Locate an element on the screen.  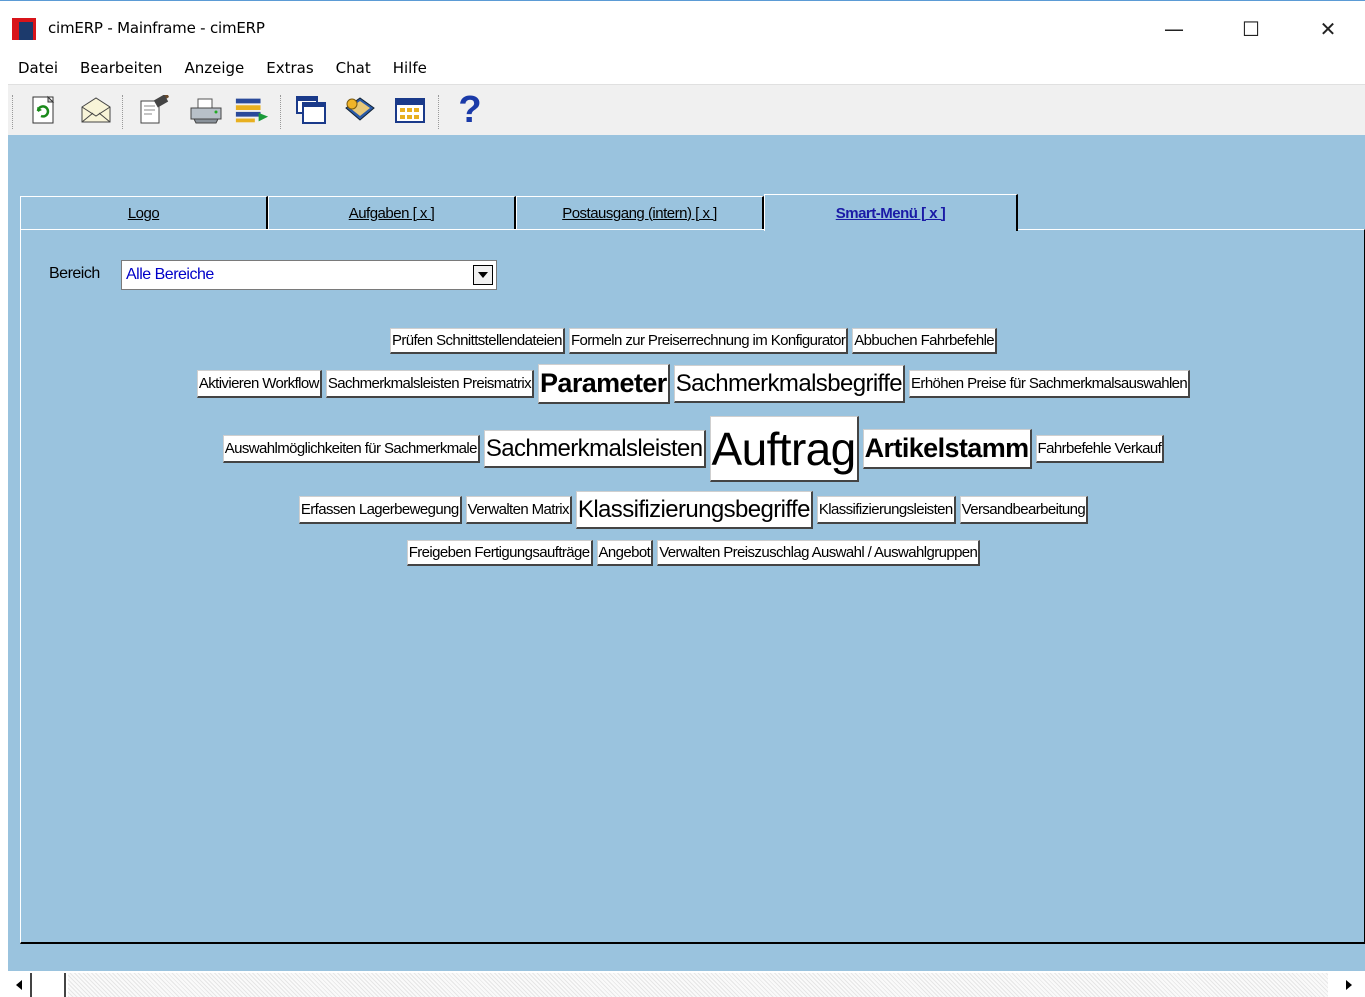
bereich-value: Alle Bereiche is located at coordinates (170, 274).